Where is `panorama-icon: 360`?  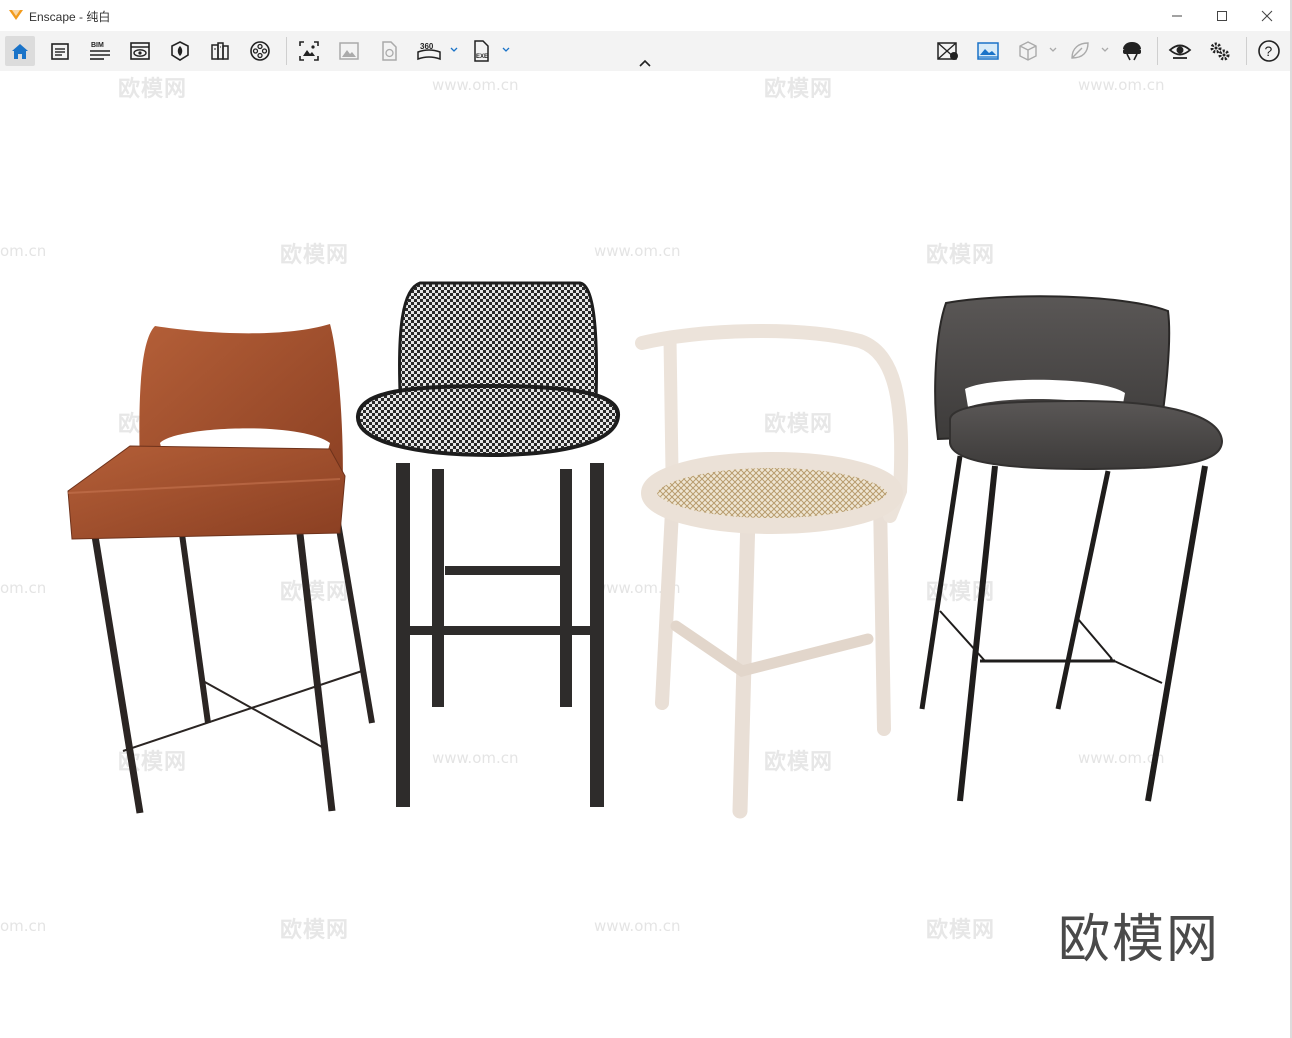 panorama-icon: 360 is located at coordinates (429, 51).